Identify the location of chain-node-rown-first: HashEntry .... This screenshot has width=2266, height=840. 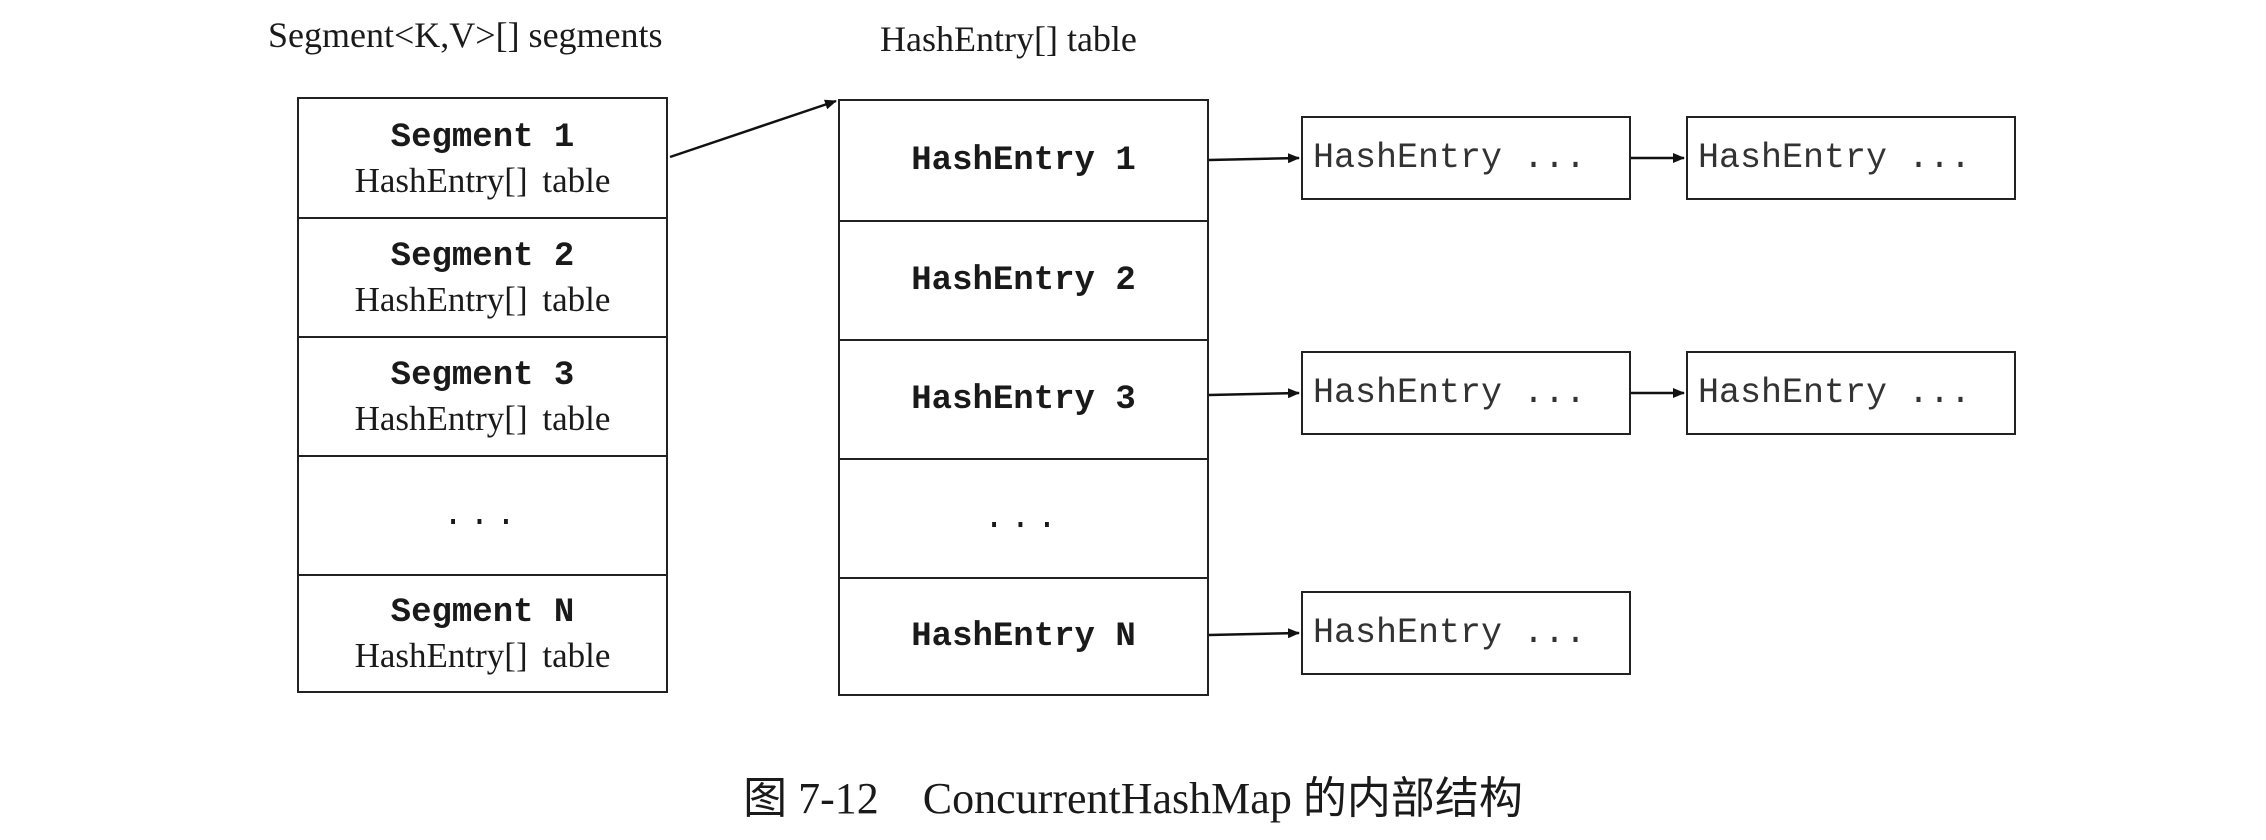
(1466, 633).